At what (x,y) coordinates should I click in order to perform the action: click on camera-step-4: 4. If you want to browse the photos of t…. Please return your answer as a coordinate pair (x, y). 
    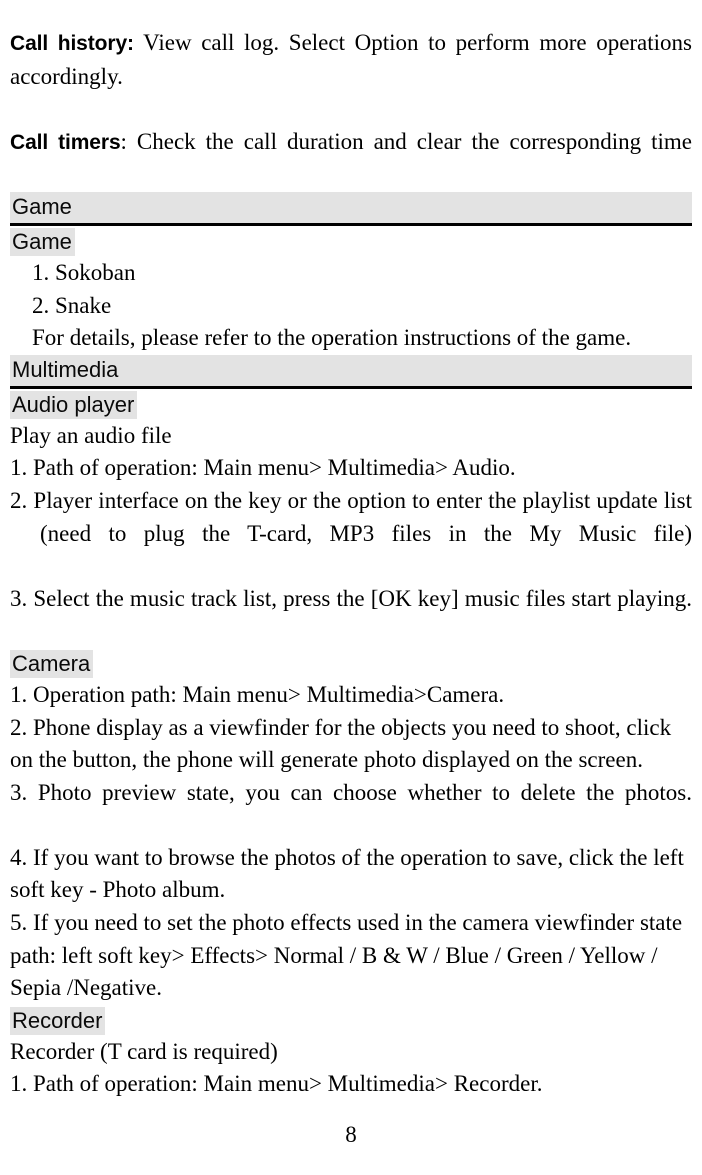
    Looking at the image, I should click on (347, 873).